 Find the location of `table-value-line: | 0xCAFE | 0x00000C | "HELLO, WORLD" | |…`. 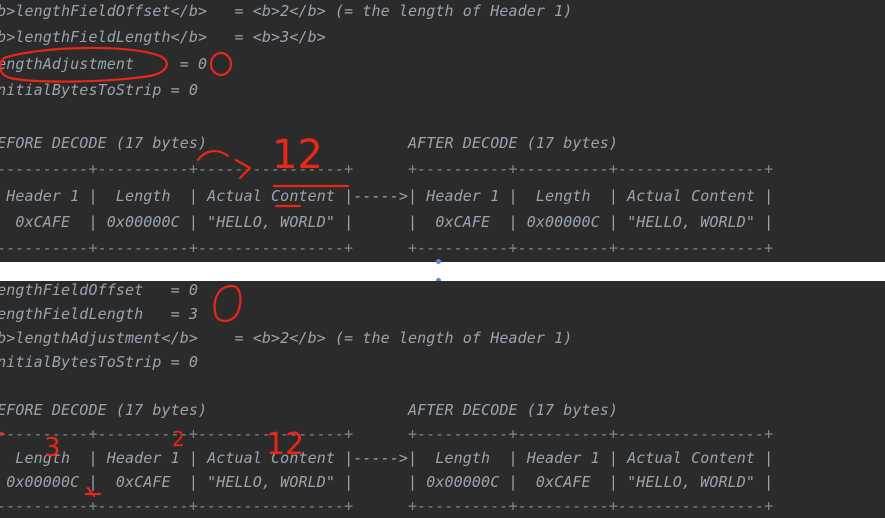

table-value-line: | 0xCAFE | 0x00000C | "HELLO, WORLD" | |… is located at coordinates (387, 222).